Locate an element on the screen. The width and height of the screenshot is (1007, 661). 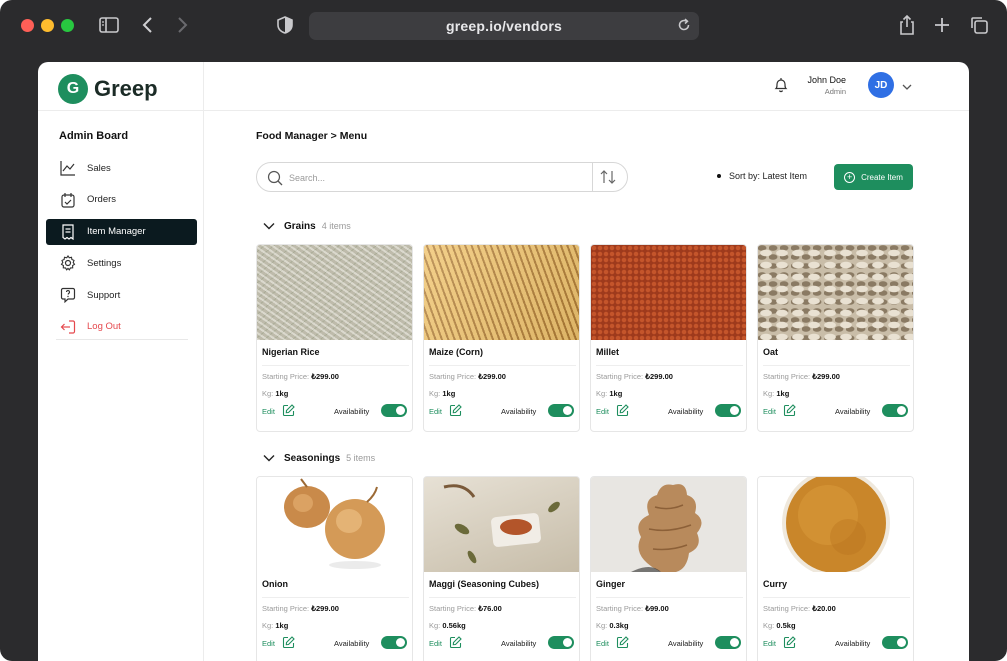
back-arrow-icon is located at coordinates (148, 25).